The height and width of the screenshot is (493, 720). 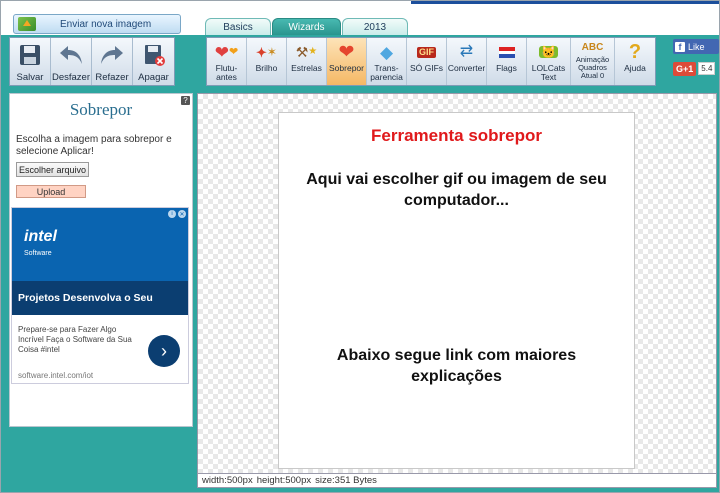 I want to click on save-label: Salvar, so click(x=30, y=77).